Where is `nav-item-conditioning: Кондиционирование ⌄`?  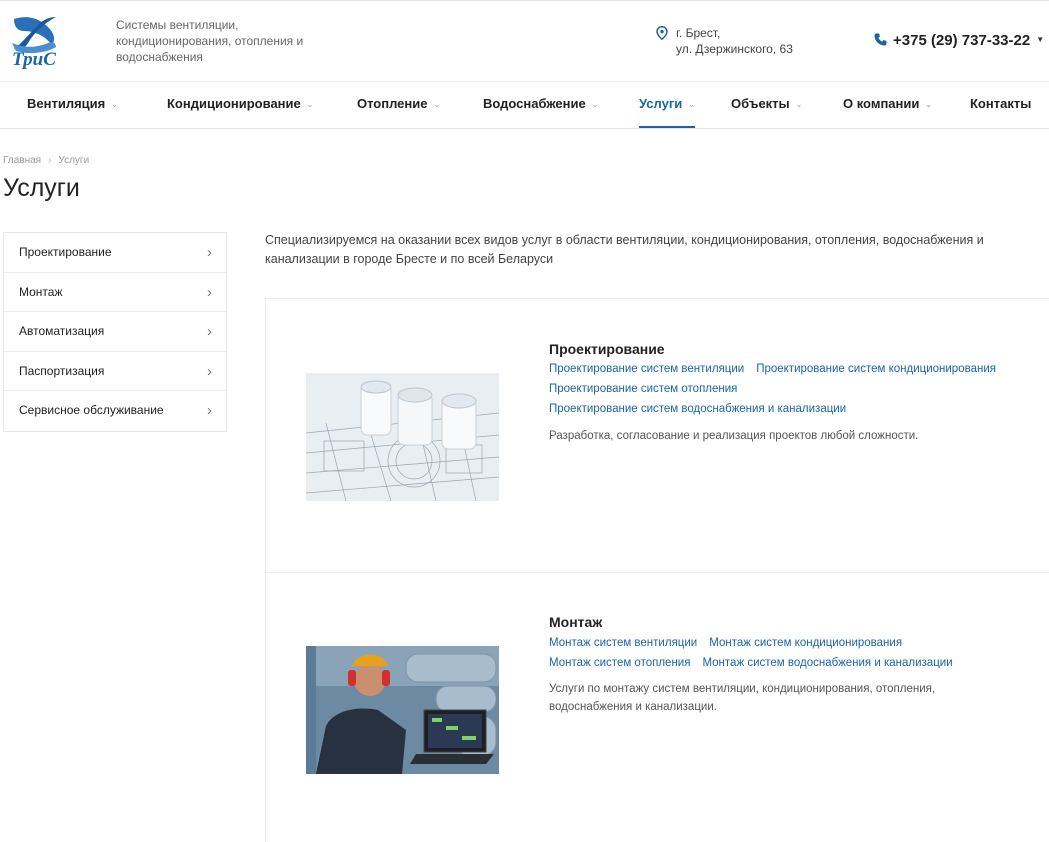 nav-item-conditioning: Кондиционирование ⌄ is located at coordinates (240, 105).